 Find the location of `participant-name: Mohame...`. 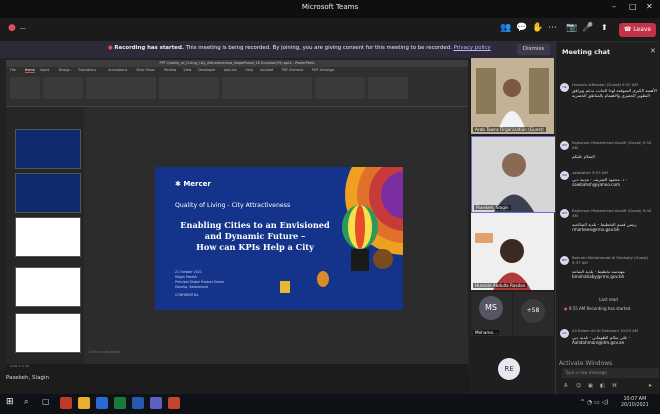

participant-name: Mohame... is located at coordinates (486, 332).